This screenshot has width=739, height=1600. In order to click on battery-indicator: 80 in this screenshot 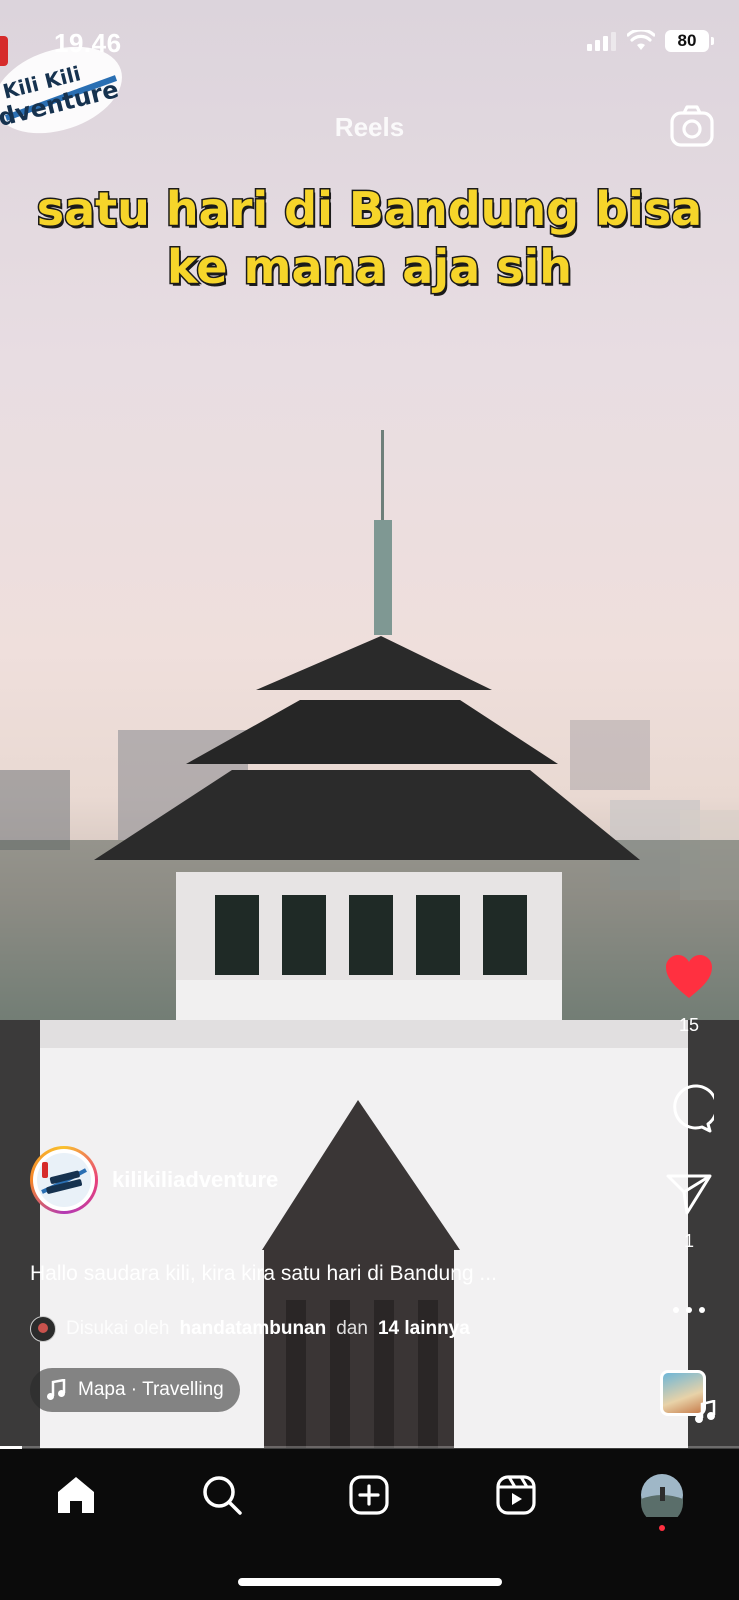, I will do `click(689, 41)`.